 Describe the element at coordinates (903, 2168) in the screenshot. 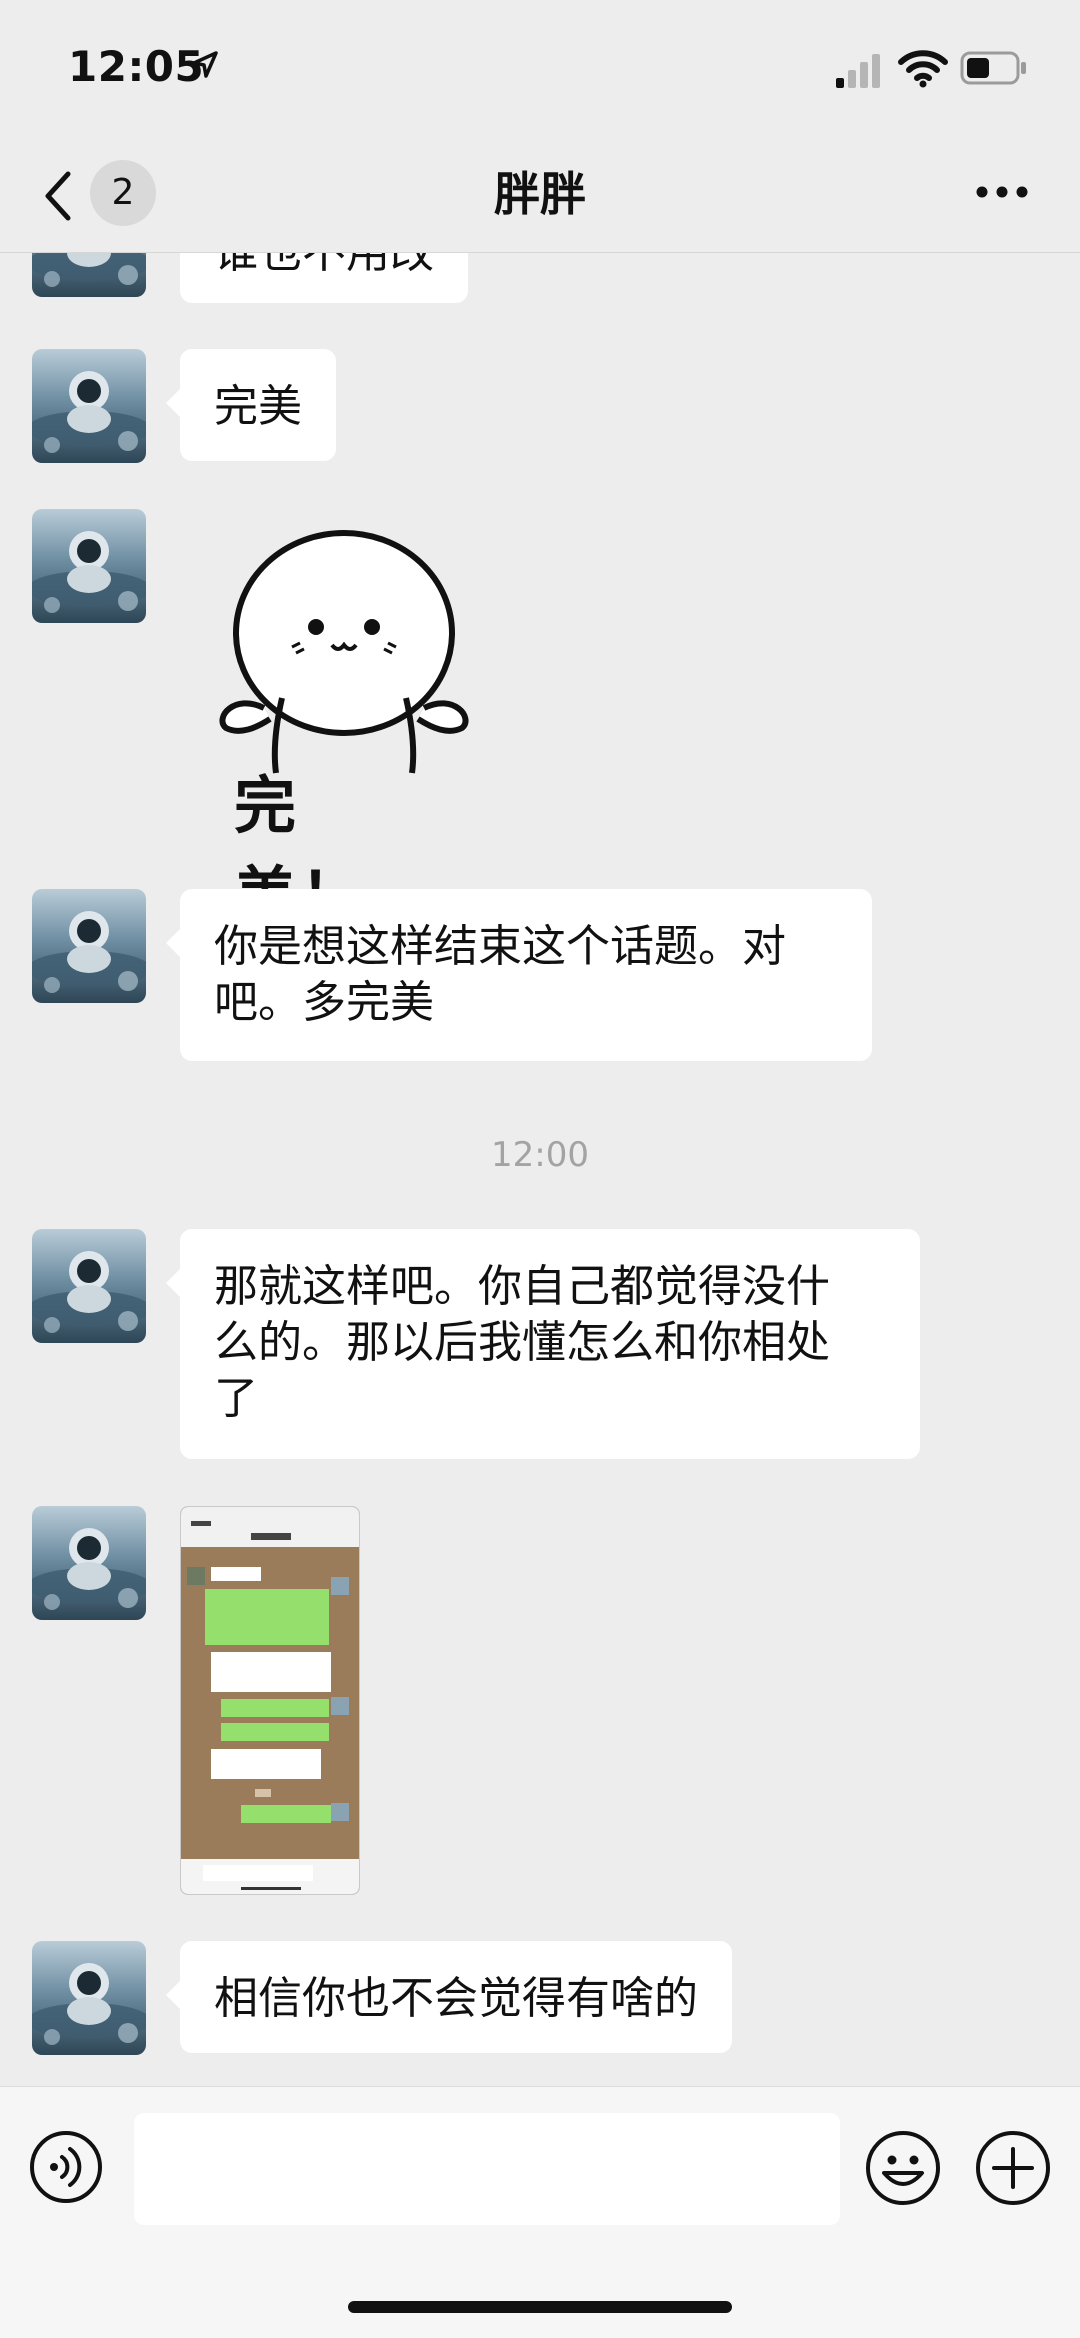

I see `emoji-icon` at that location.